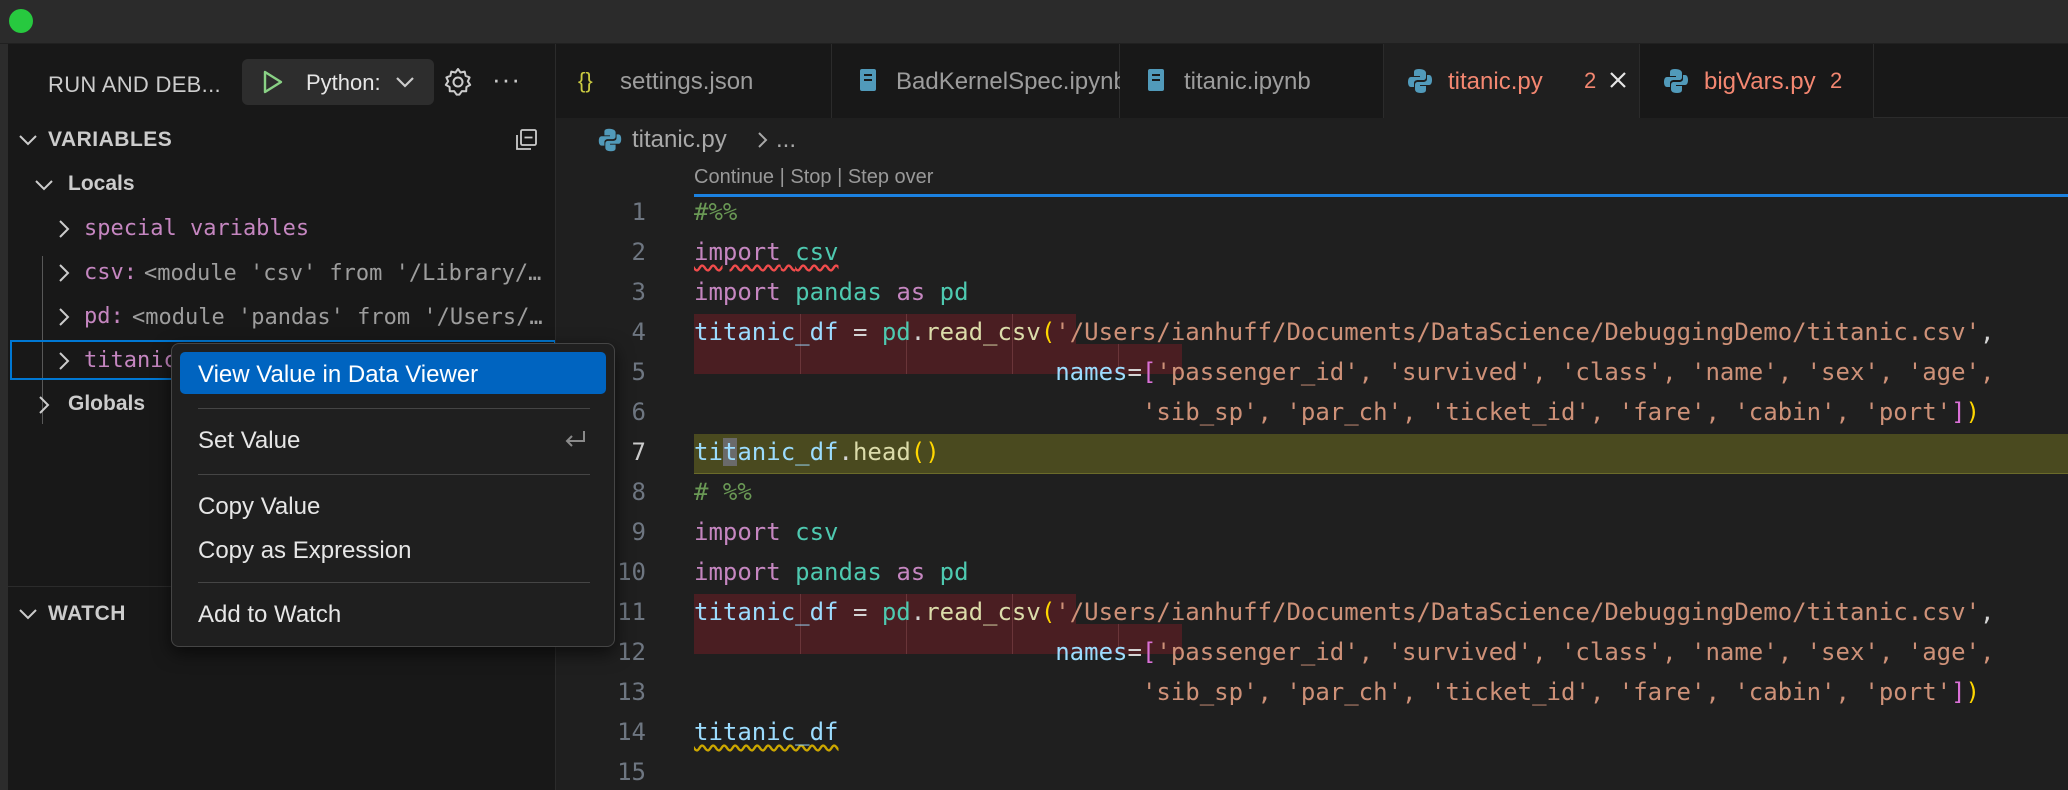 The image size is (2068, 790). I want to click on debug-codelens: Continue | Stop | Step over, so click(813, 177).